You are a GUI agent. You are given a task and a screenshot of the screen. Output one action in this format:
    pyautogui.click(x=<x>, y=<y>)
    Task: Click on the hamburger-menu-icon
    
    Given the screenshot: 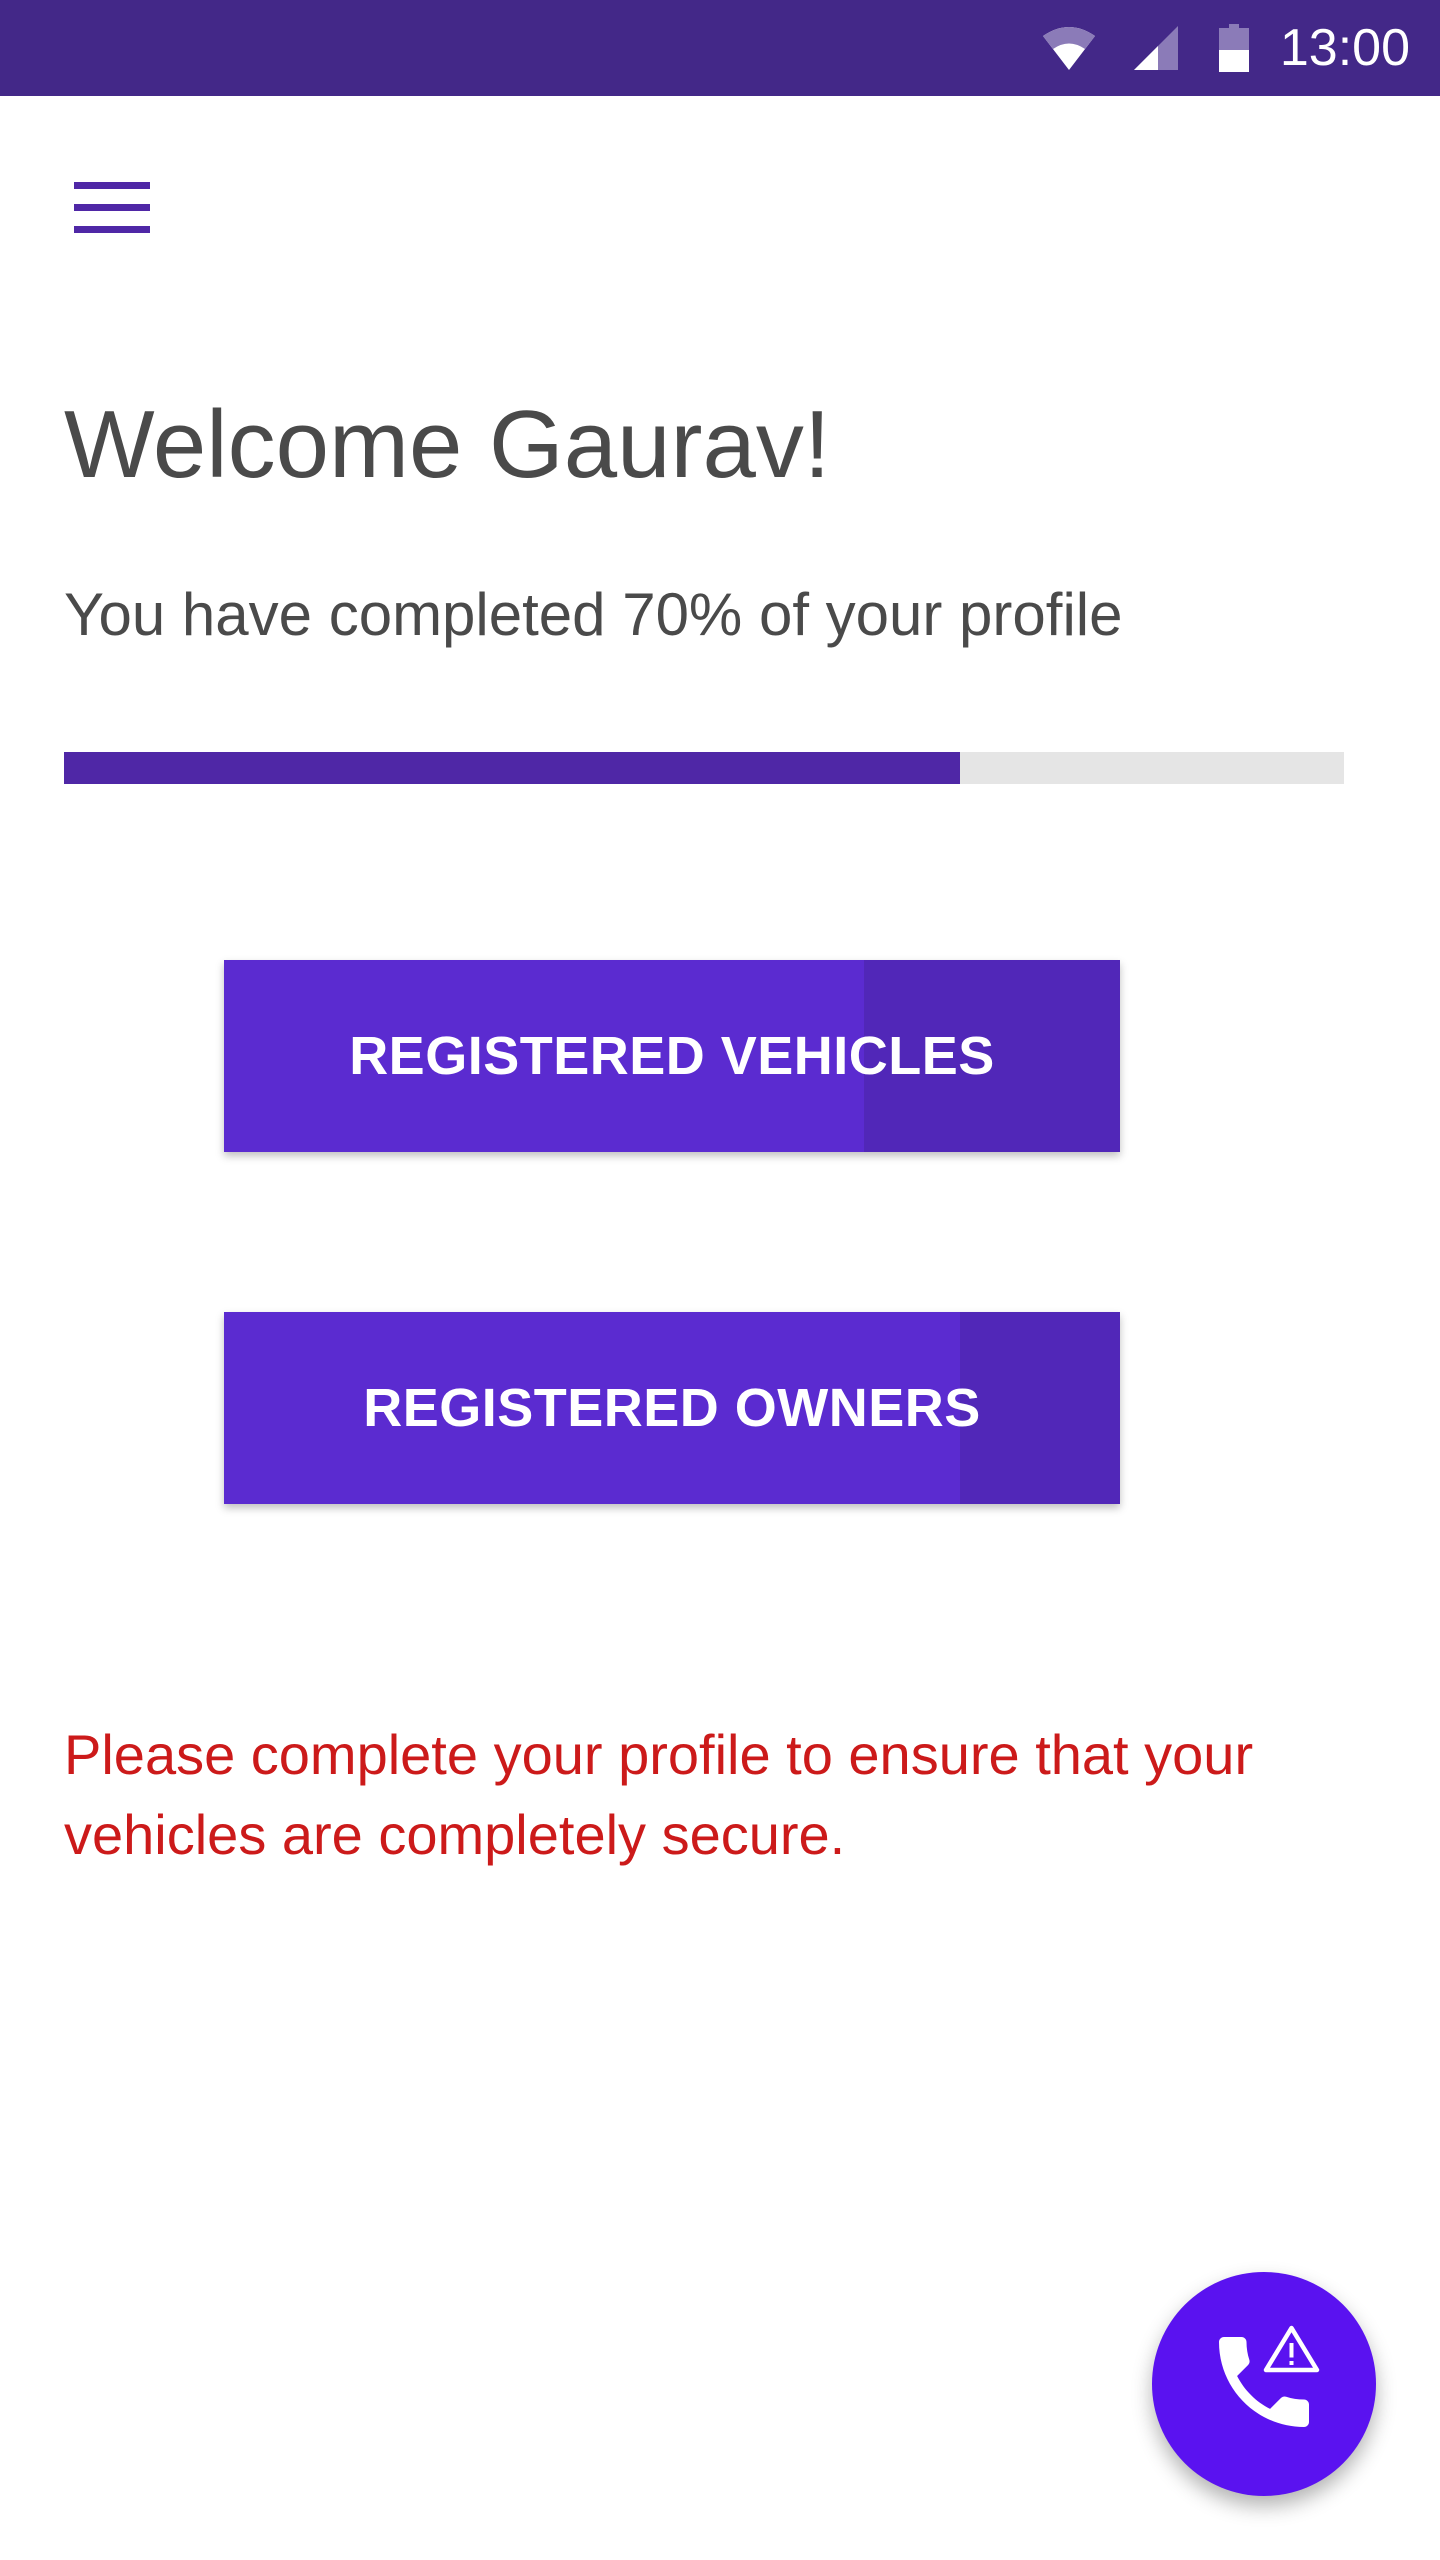 What is the action you would take?
    pyautogui.click(x=112, y=210)
    